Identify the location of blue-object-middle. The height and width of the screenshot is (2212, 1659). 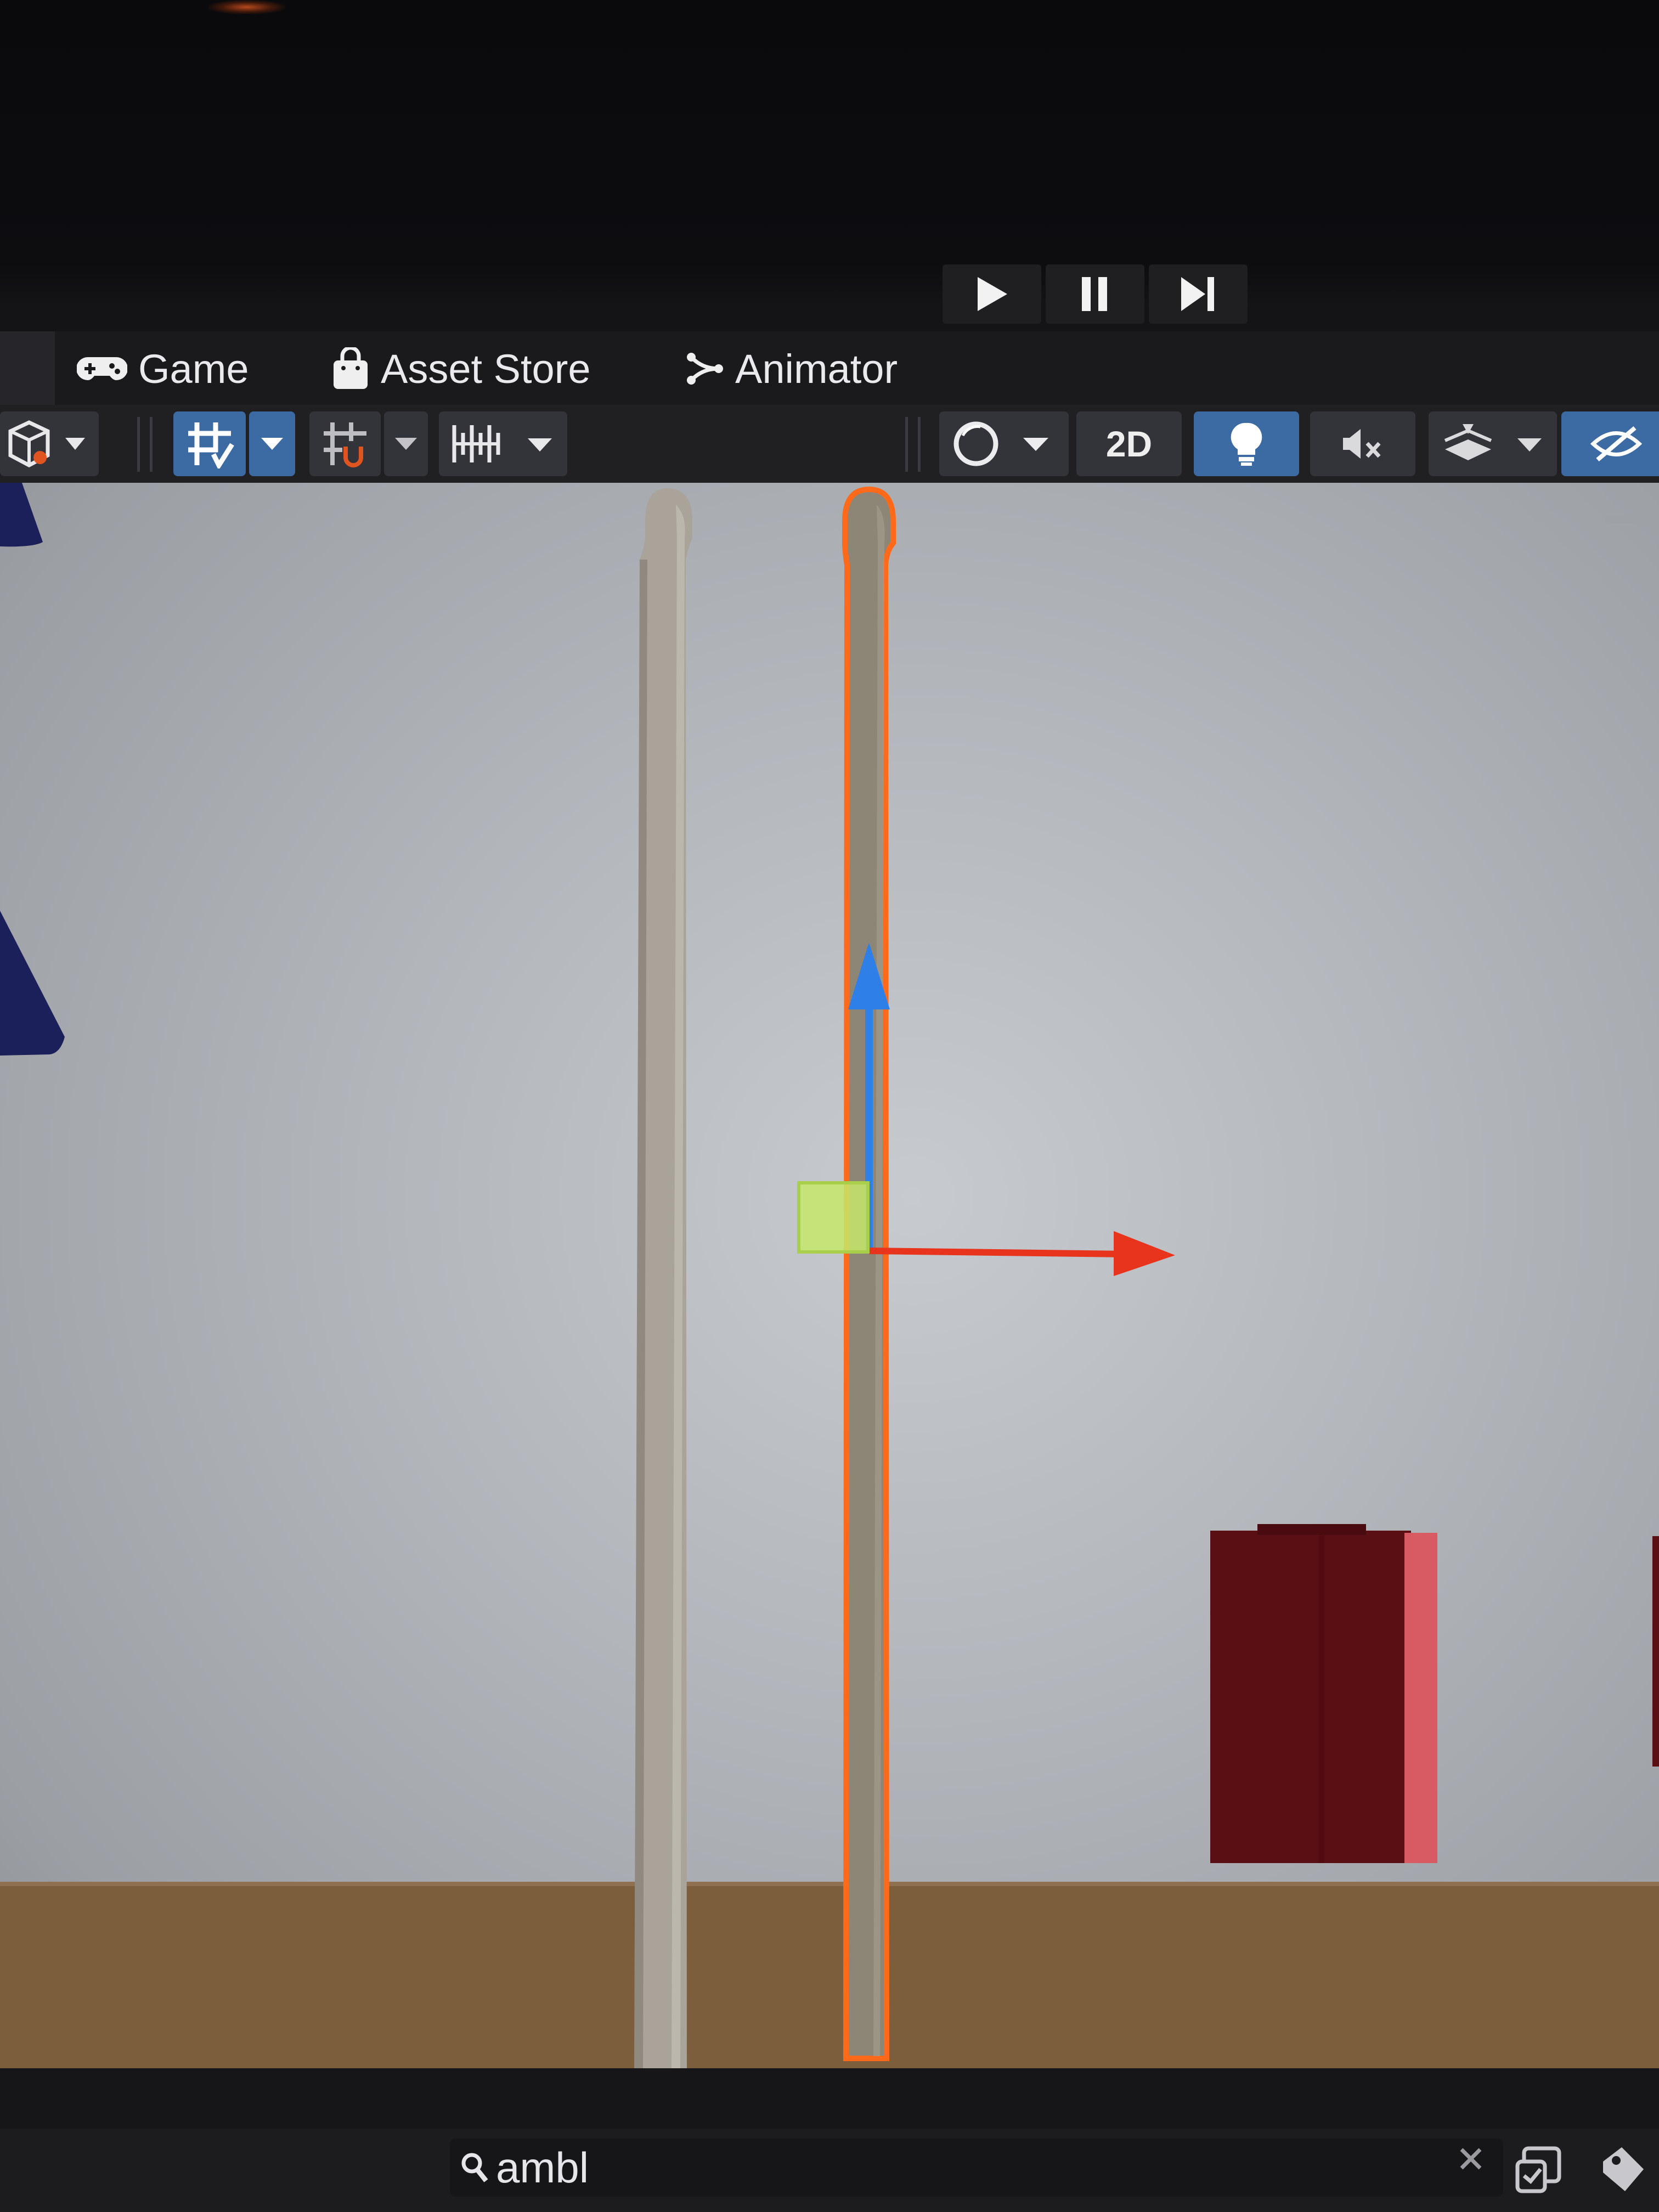
(32, 983).